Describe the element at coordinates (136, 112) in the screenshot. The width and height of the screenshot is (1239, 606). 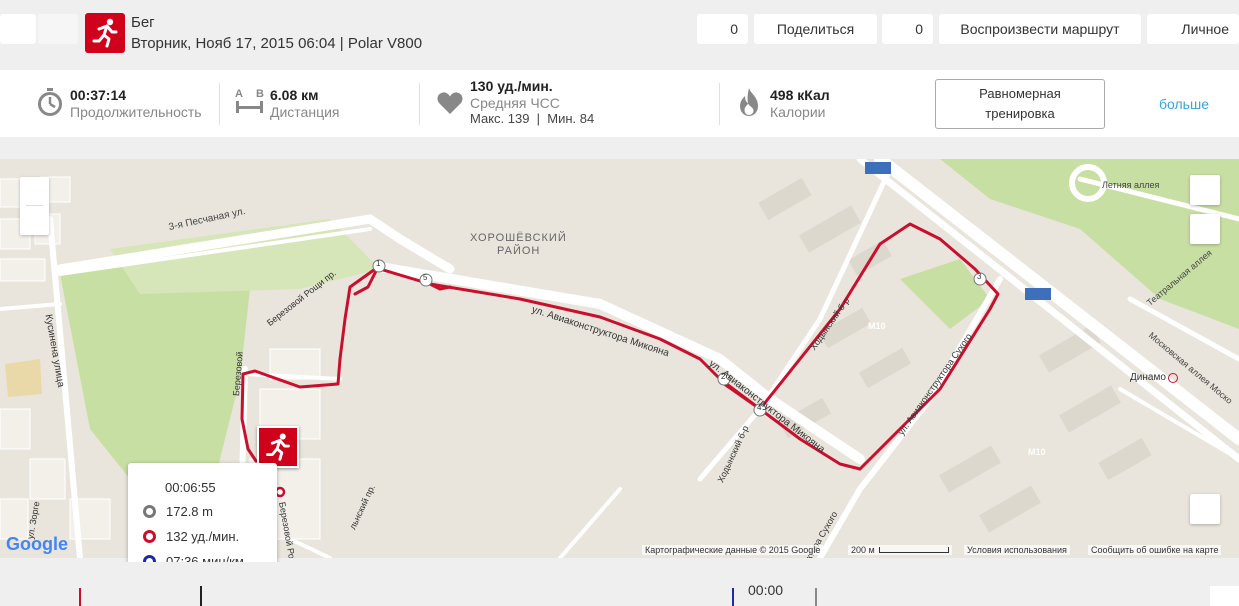
I see `duration-label: Продолжительность` at that location.